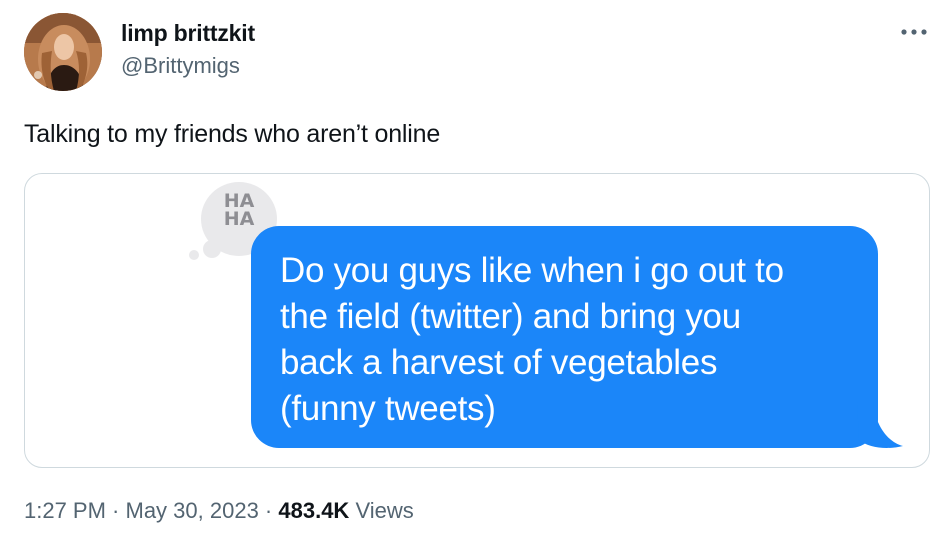 Image resolution: width=952 pixels, height=538 pixels. Describe the element at coordinates (63, 52) in the screenshot. I see `avatar` at that location.